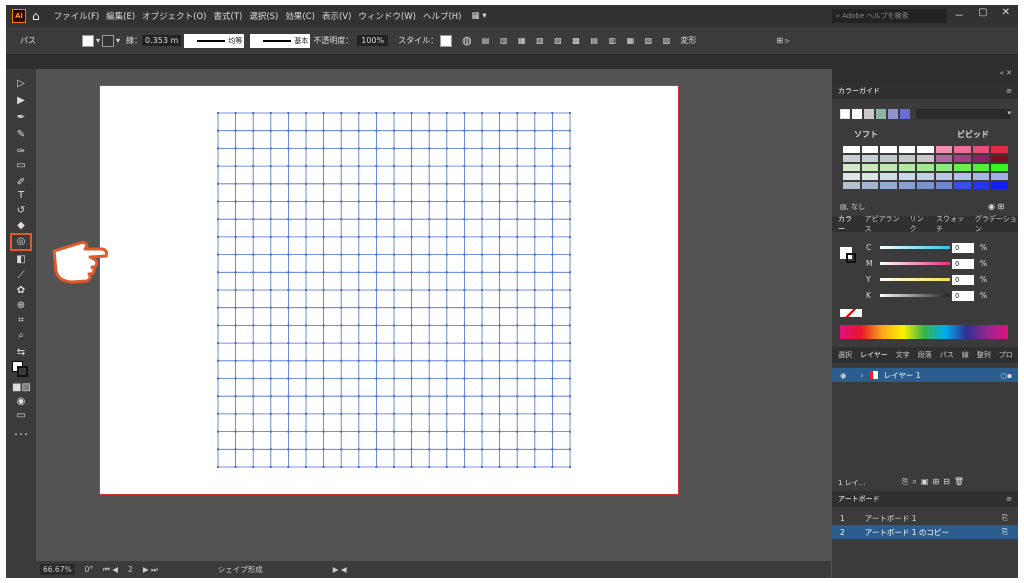  What do you see at coordinates (1005, 518) in the screenshot?
I see `artboard-options-icon: ⎘` at bounding box center [1005, 518].